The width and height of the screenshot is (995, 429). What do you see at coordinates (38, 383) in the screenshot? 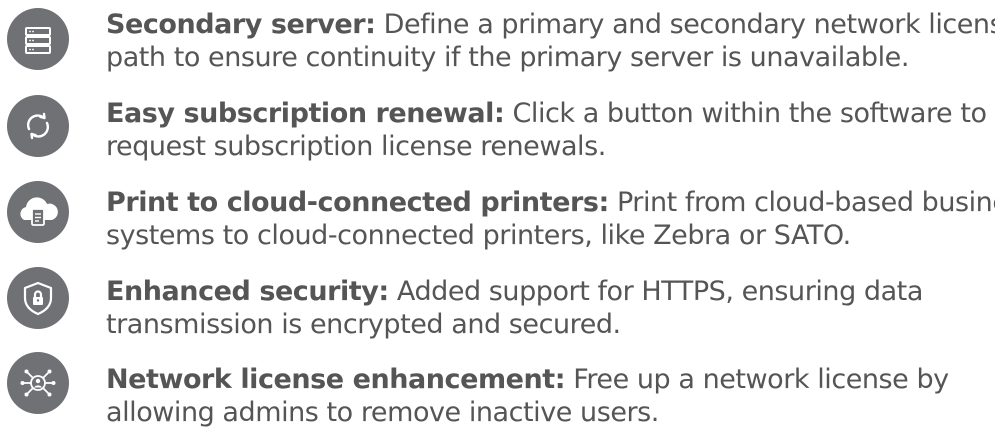
I see `network-user-icon` at bounding box center [38, 383].